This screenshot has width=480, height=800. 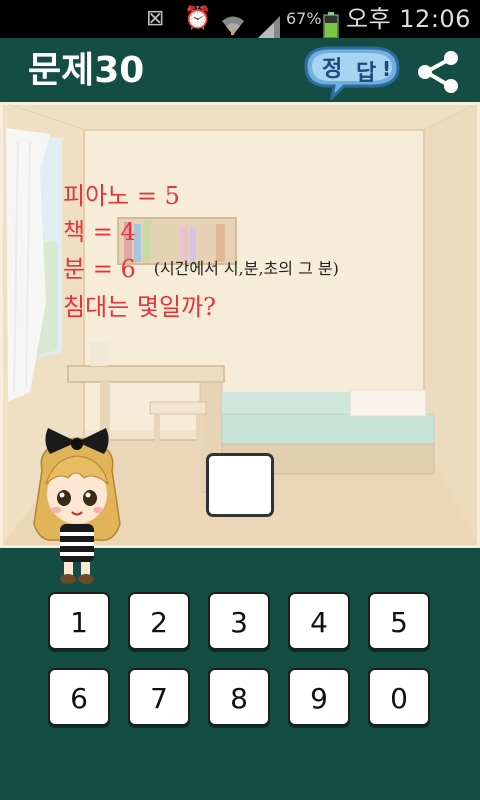 I want to click on answer-input, so click(x=240, y=485).